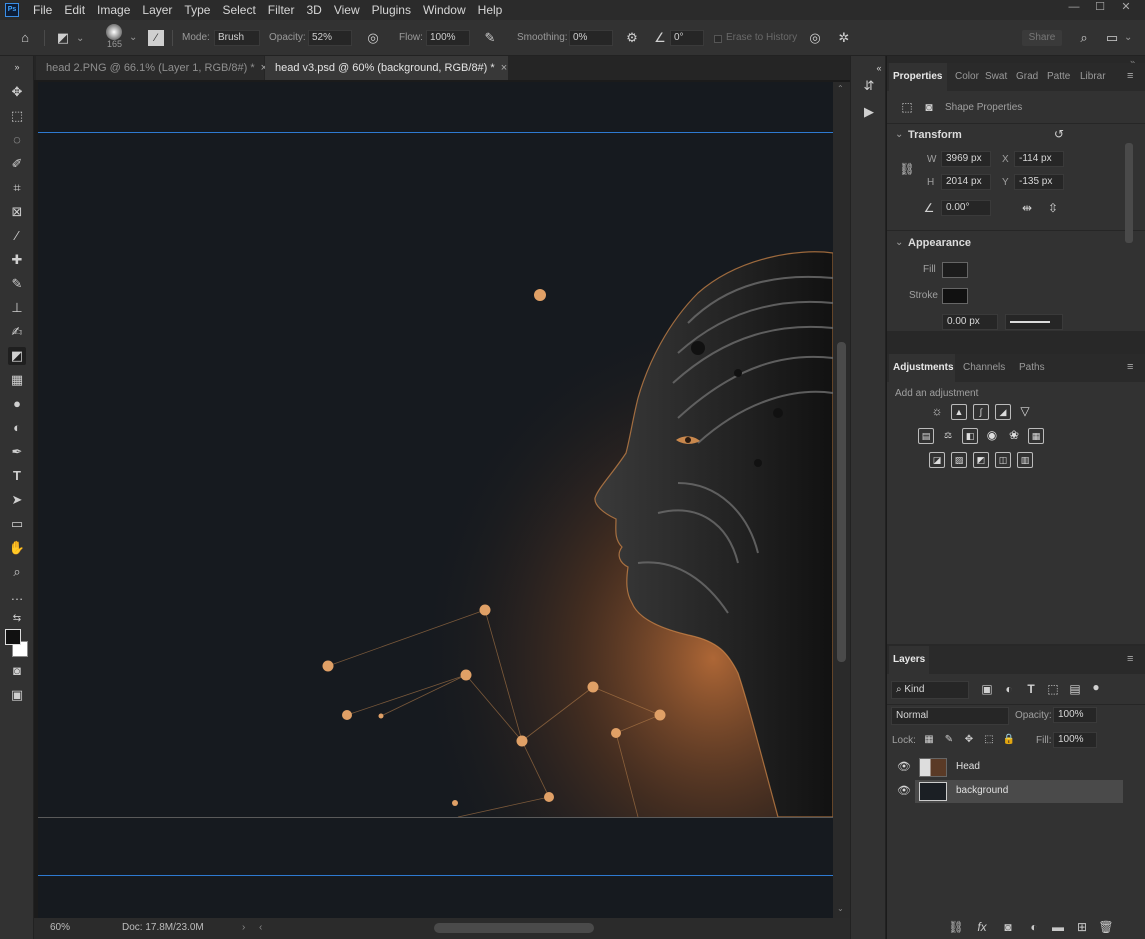  I want to click on mask-icon: ◙, so click(1008, 927).